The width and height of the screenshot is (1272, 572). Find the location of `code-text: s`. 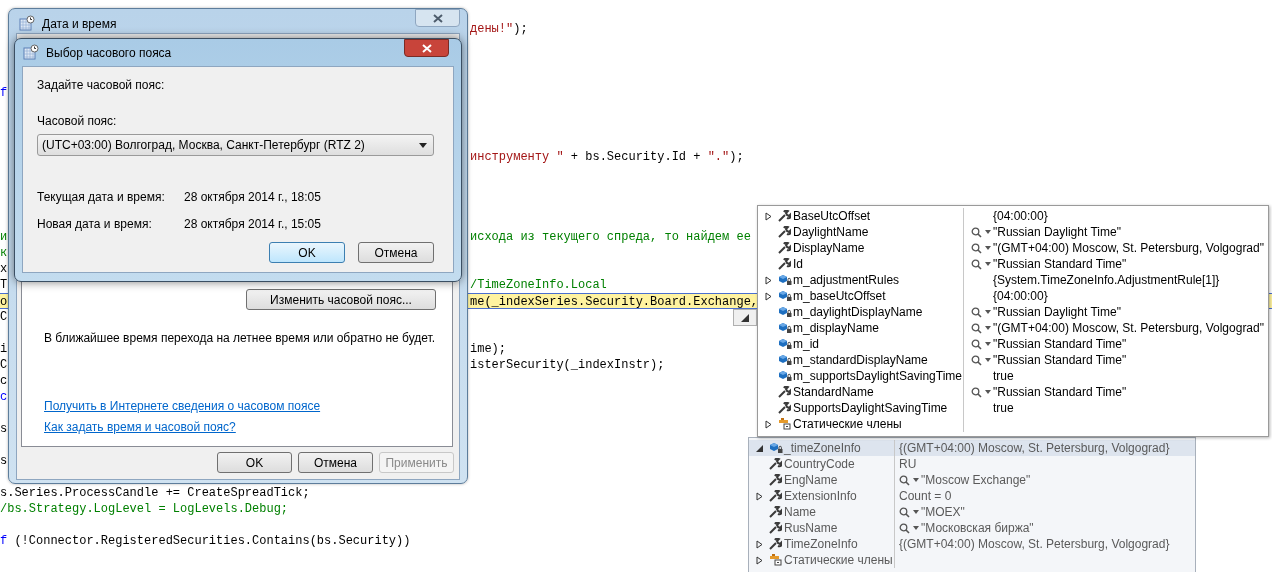

code-text: s is located at coordinates (4, 429).